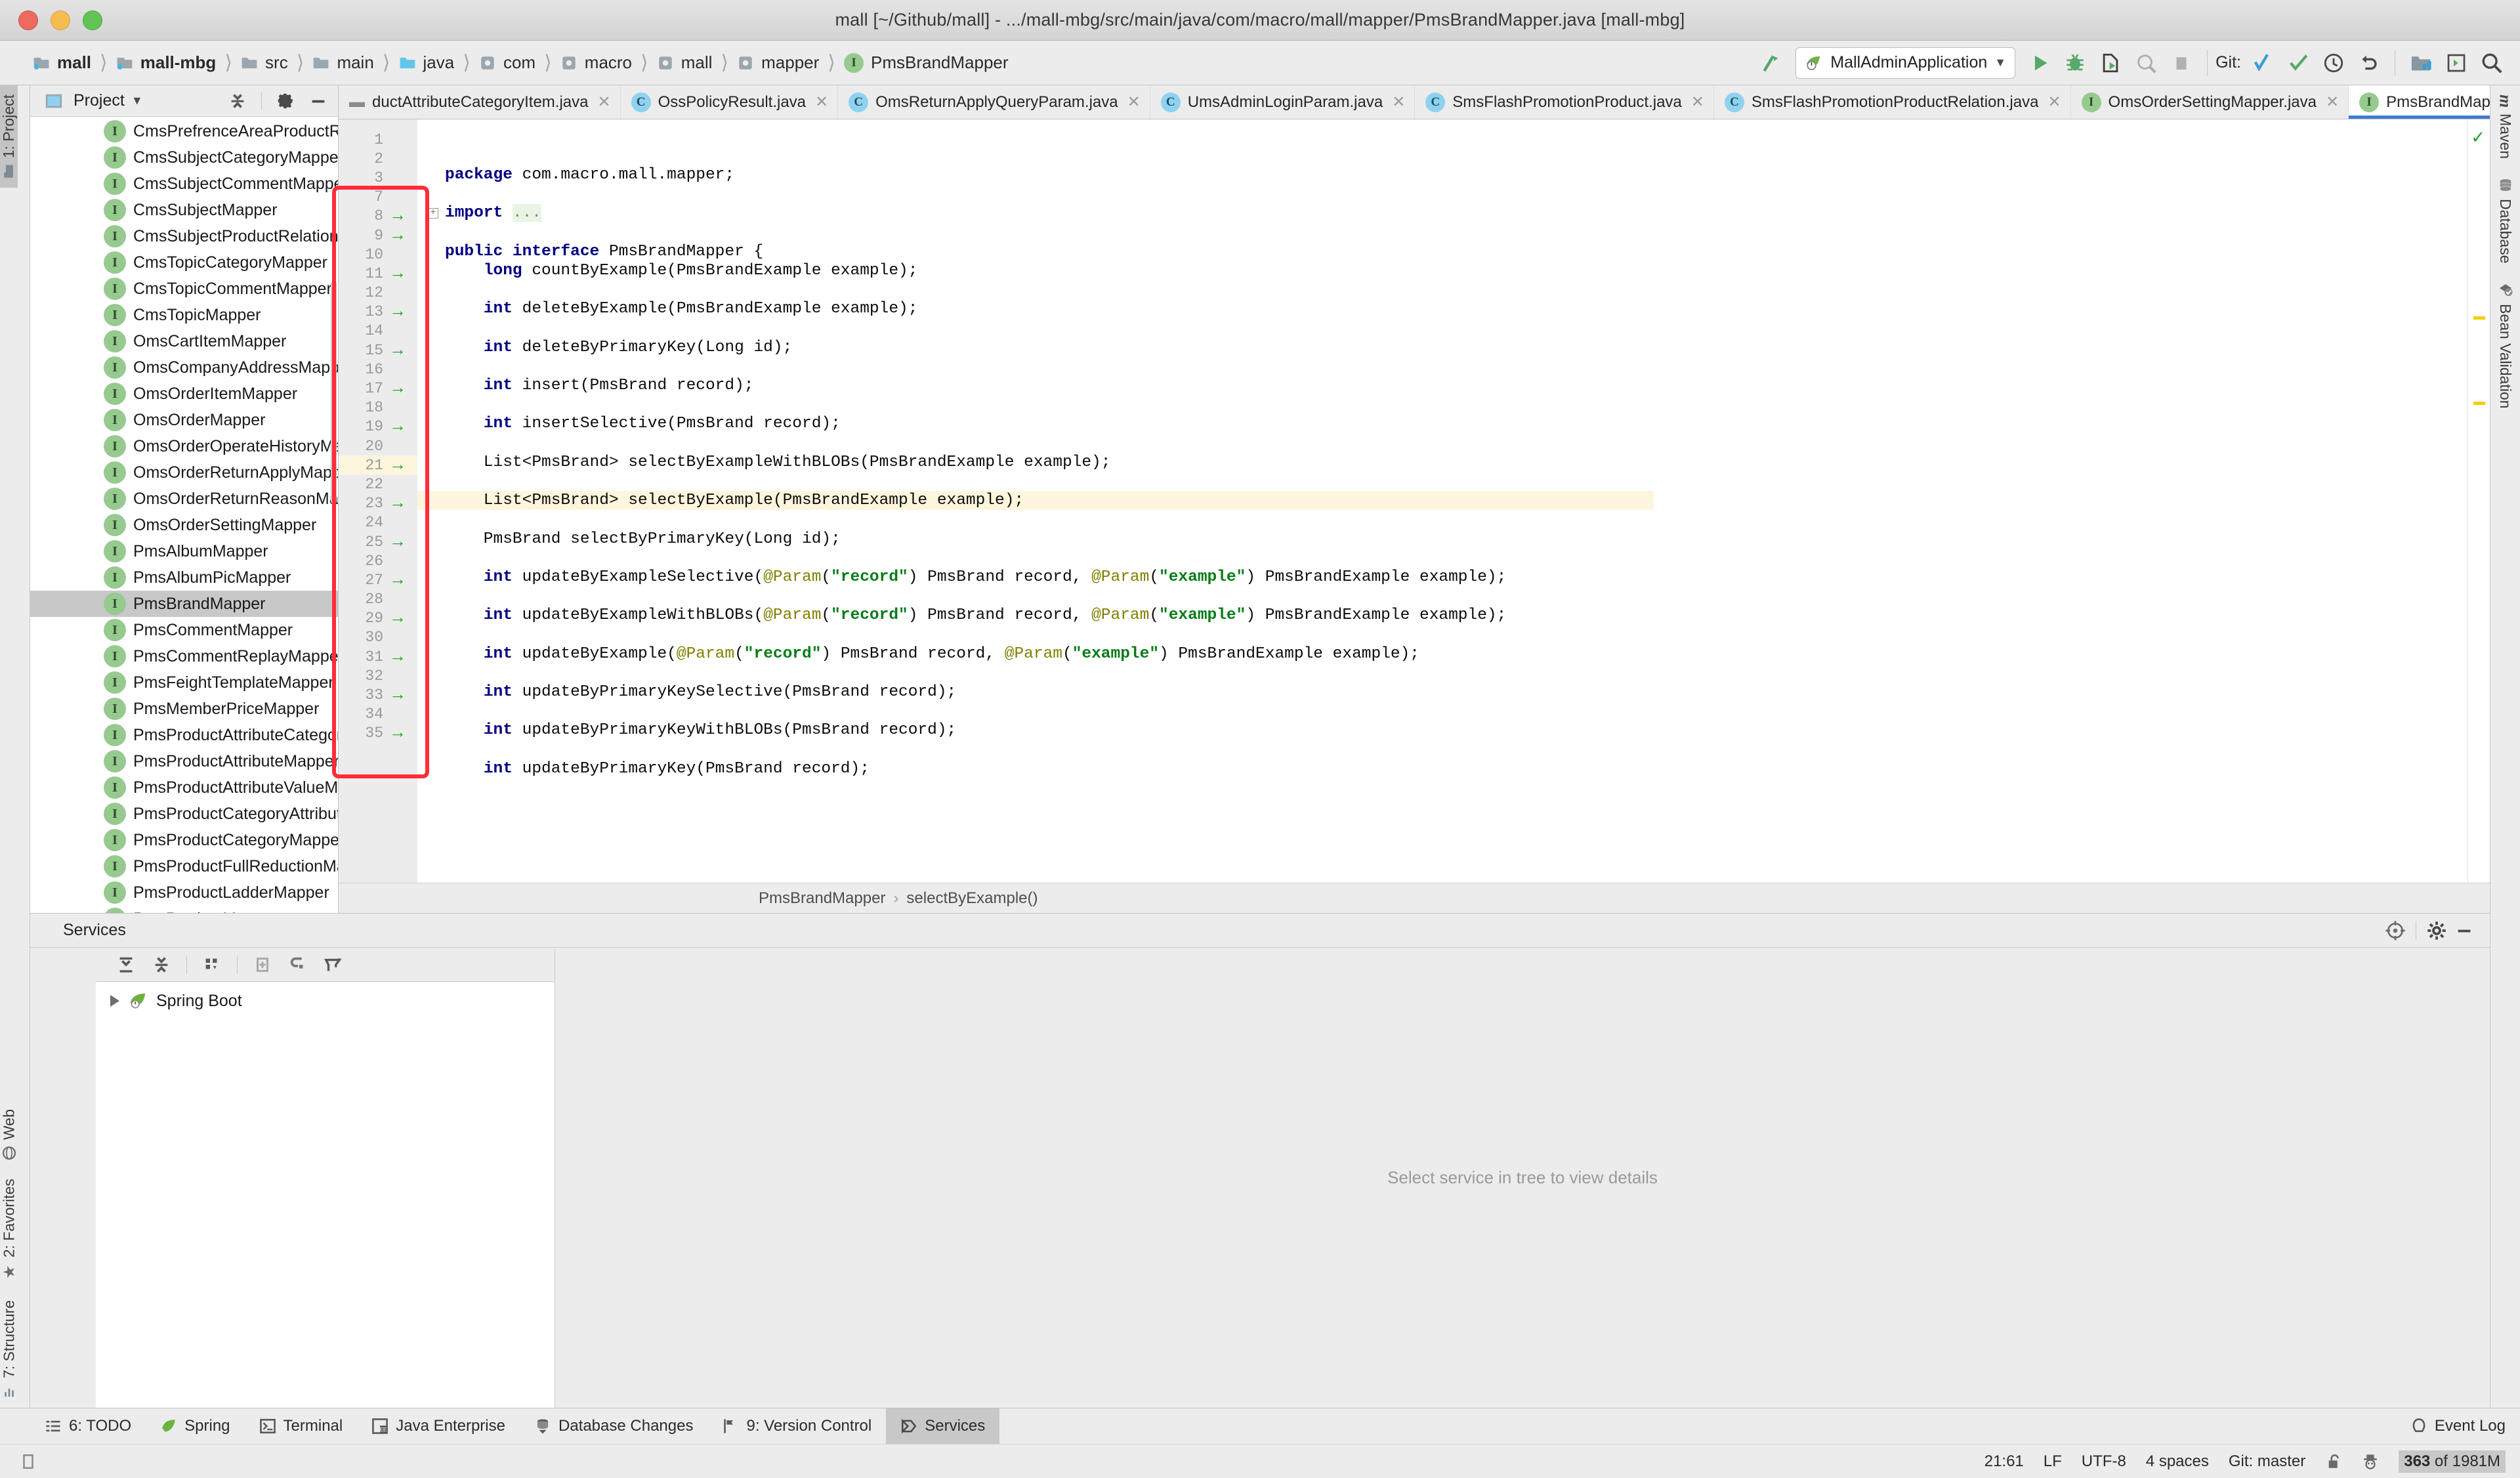 The image size is (2520, 1478). What do you see at coordinates (1906, 63) in the screenshot?
I see `run-configuration-selector: MallAdminApplication ▼` at bounding box center [1906, 63].